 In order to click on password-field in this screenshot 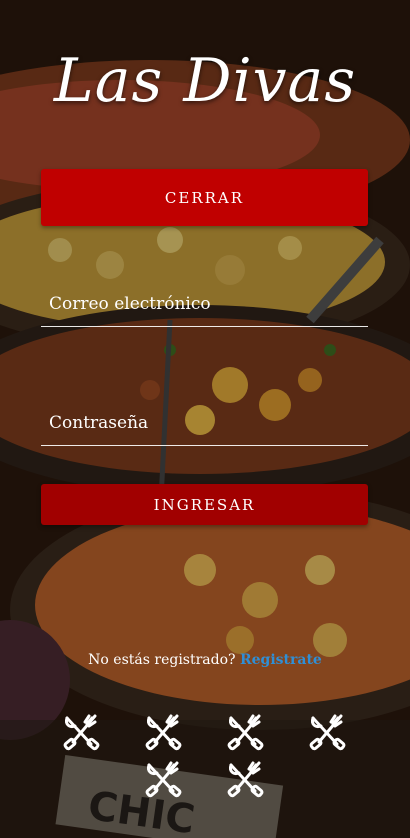, I will do `click(204, 423)`.